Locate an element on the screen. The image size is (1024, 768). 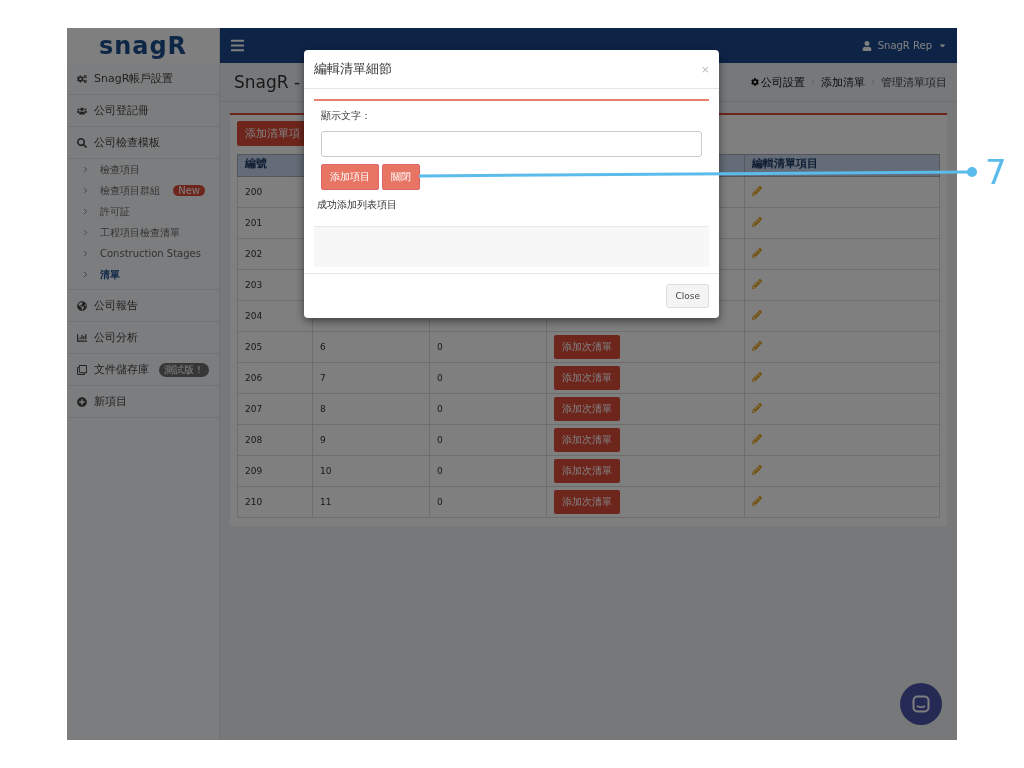
table-cell: 205 is located at coordinates (275, 347).